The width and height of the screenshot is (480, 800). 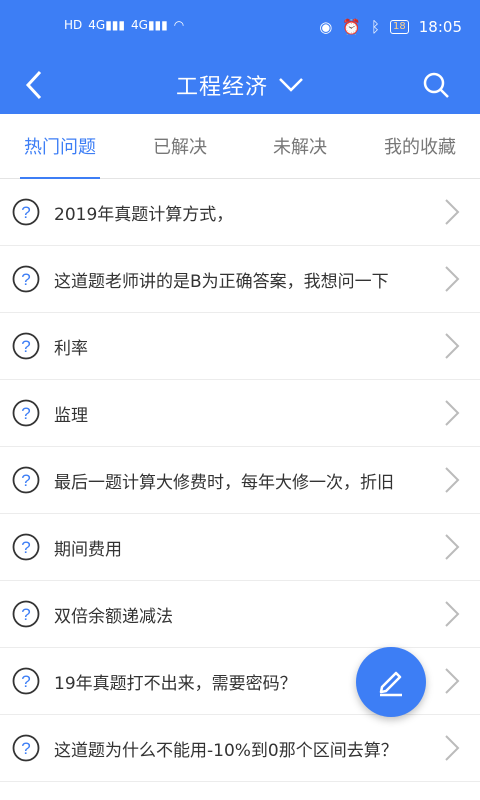 I want to click on tab-unsolved: 未解决, so click(x=300, y=146).